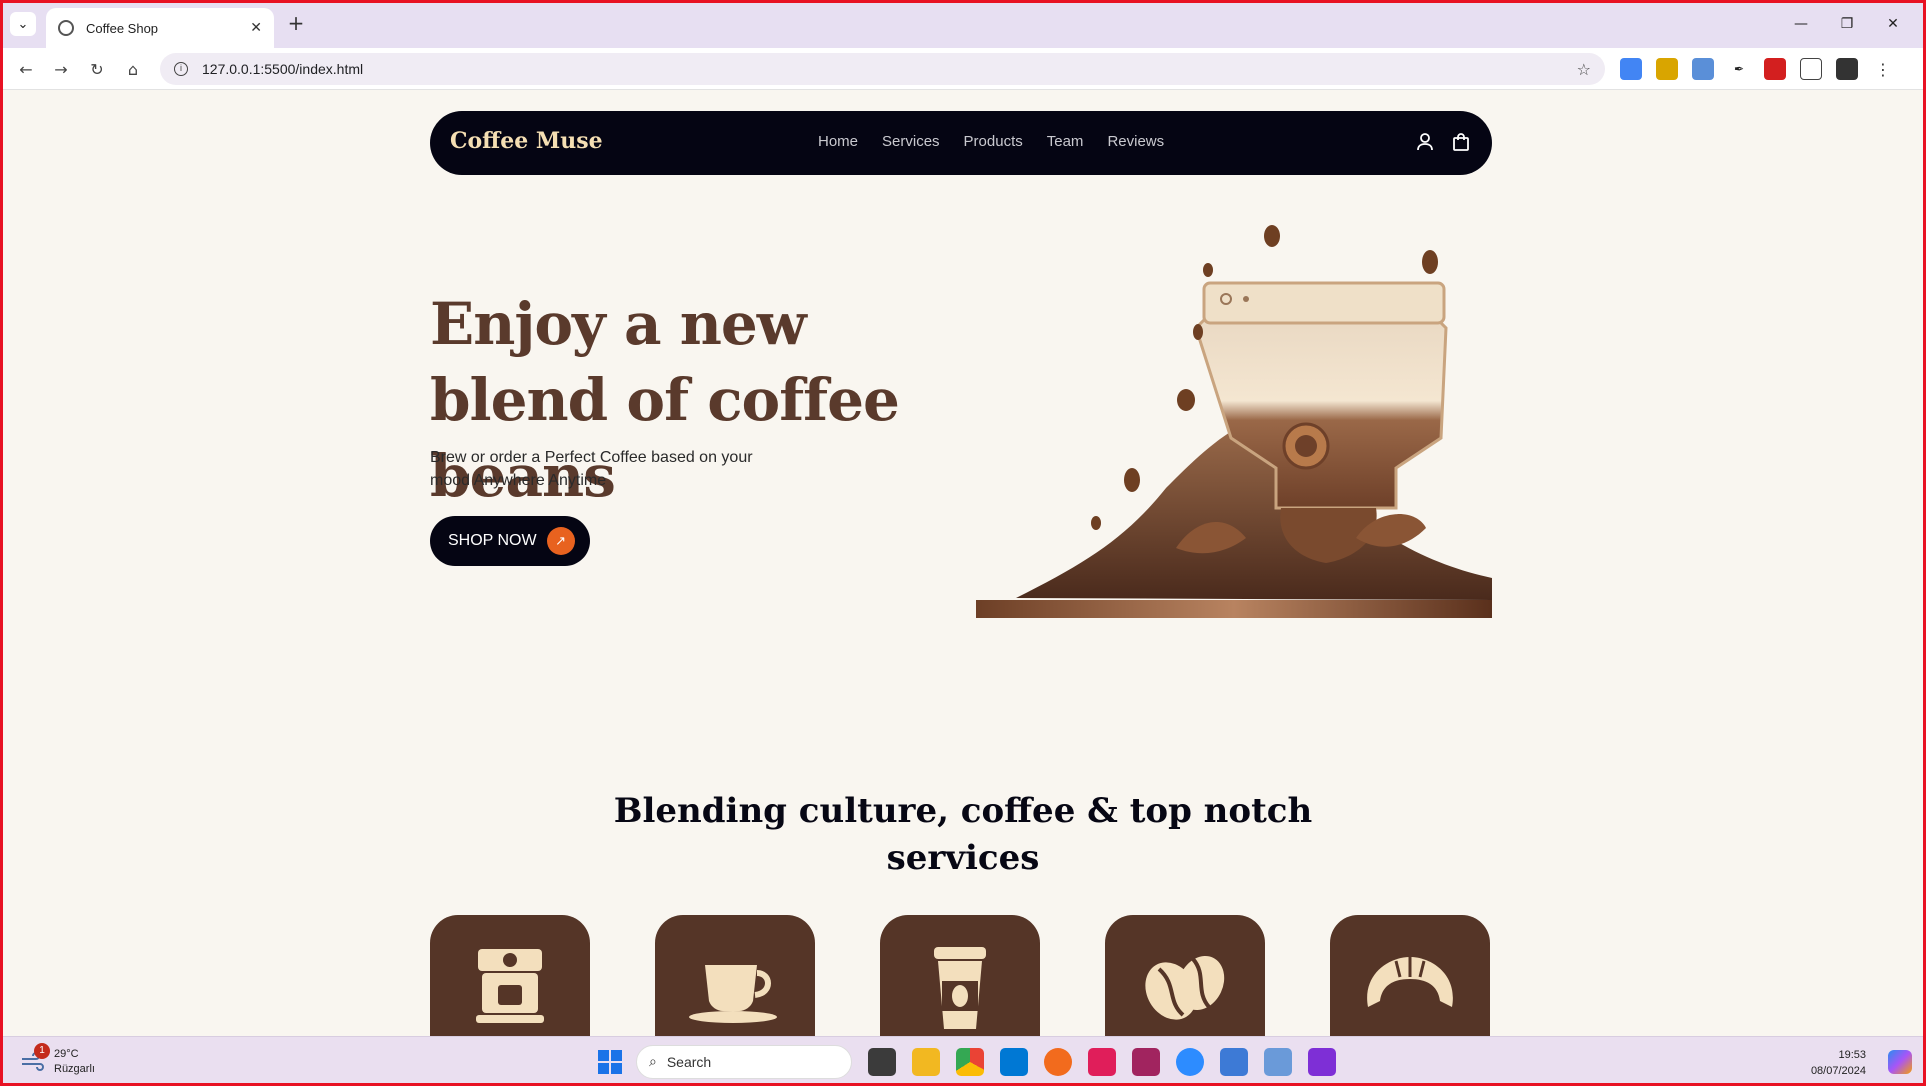 The height and width of the screenshot is (1086, 1926). Describe the element at coordinates (1461, 142) in the screenshot. I see `shopping-bag-icon` at that location.